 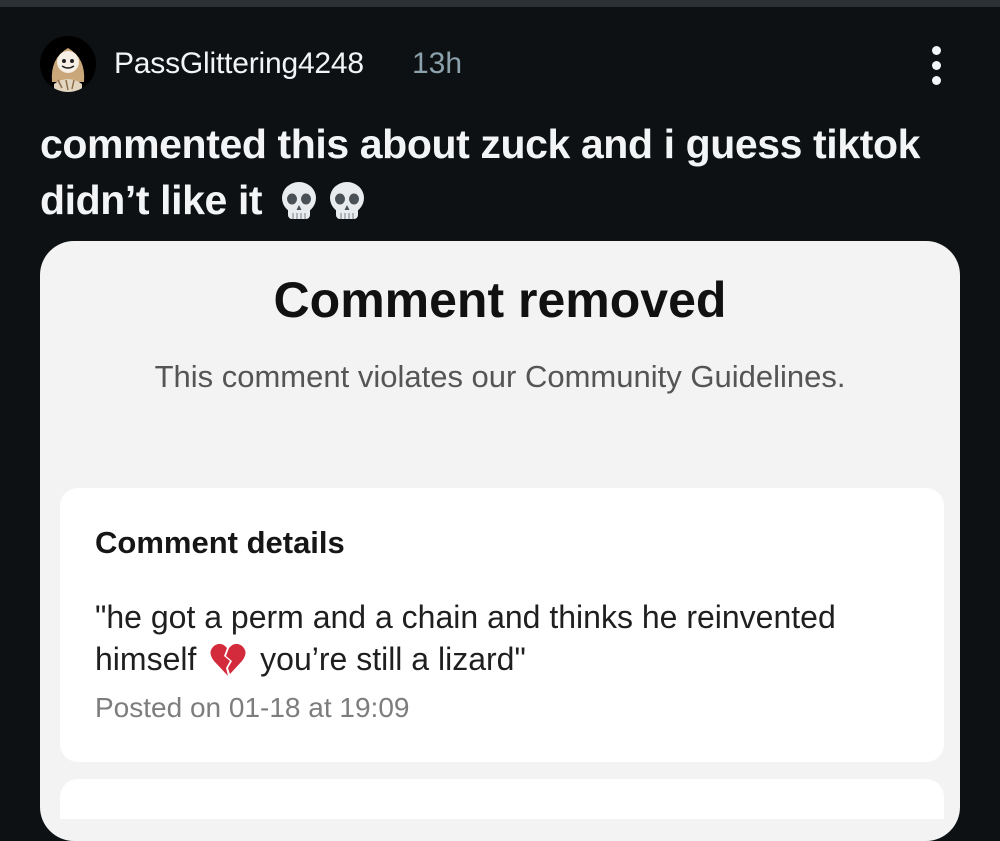 I want to click on post-header: PassGlittering4248 13h, so click(x=500, y=65).